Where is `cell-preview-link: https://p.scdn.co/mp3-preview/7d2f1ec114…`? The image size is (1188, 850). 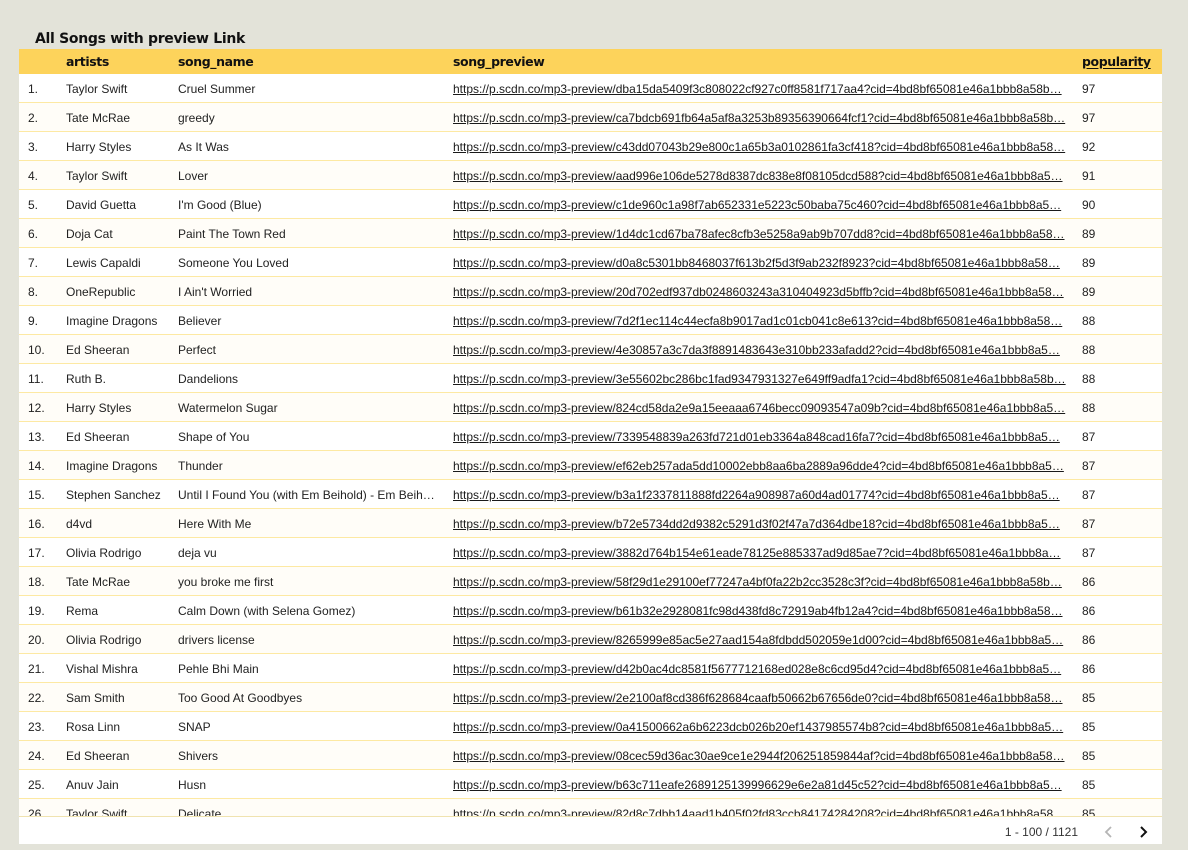 cell-preview-link: https://p.scdn.co/mp3-preview/7d2f1ec114… is located at coordinates (759, 321).